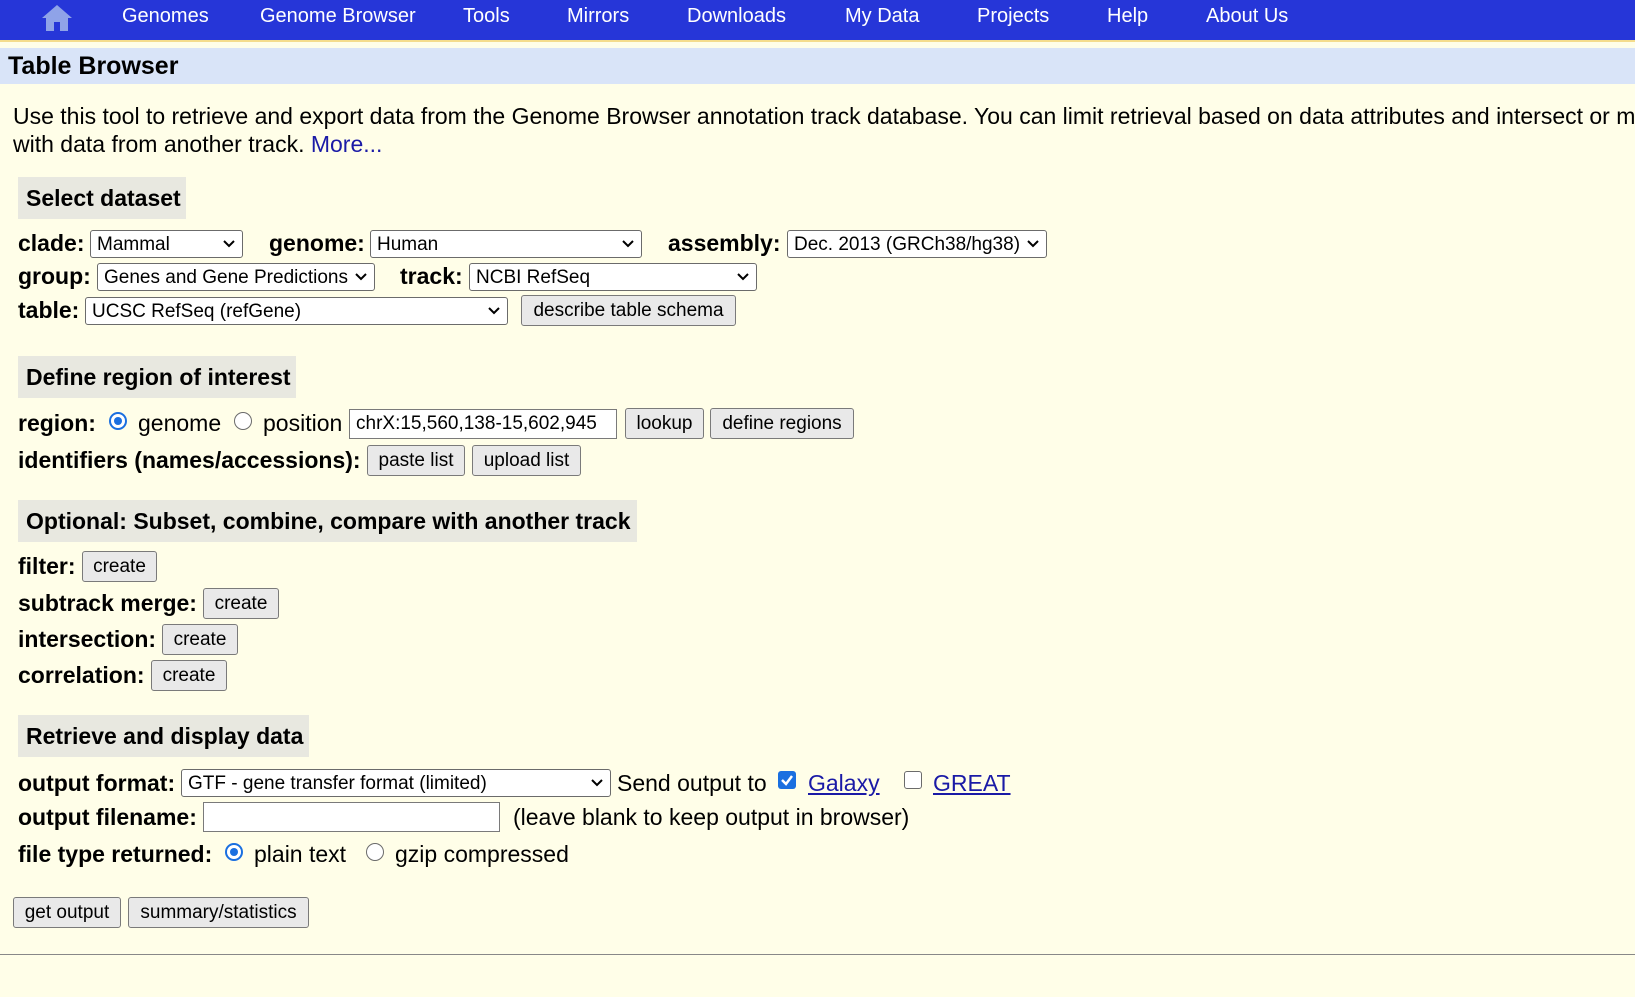 This screenshot has height=997, width=1635. What do you see at coordinates (107, 603) in the screenshot?
I see `subtrack-merge-label: subtrack merge:` at bounding box center [107, 603].